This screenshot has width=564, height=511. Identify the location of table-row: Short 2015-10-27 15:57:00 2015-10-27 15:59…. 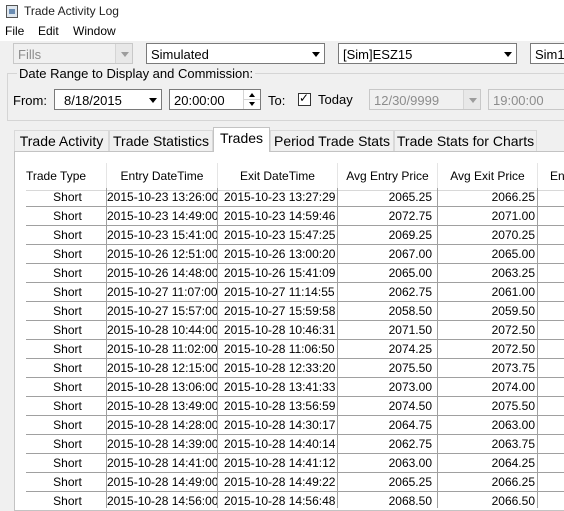
(295, 311).